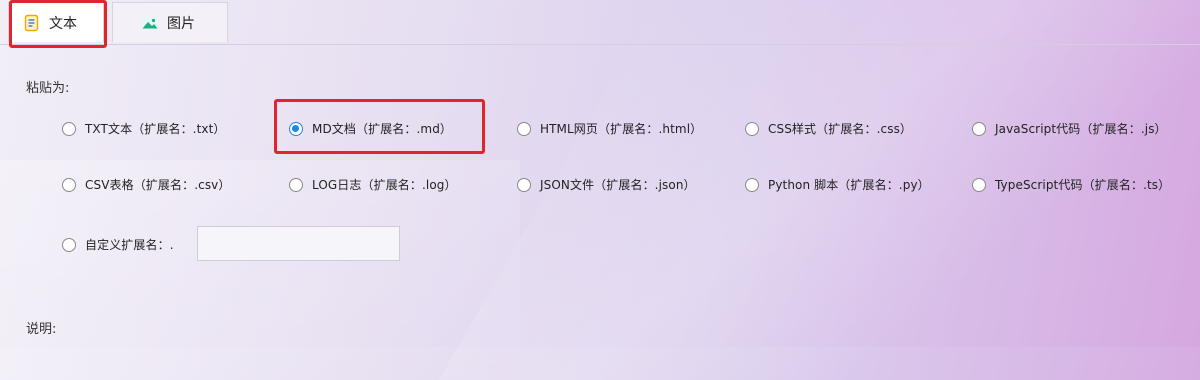  Describe the element at coordinates (298, 243) in the screenshot. I see `custom-extension-input` at that location.